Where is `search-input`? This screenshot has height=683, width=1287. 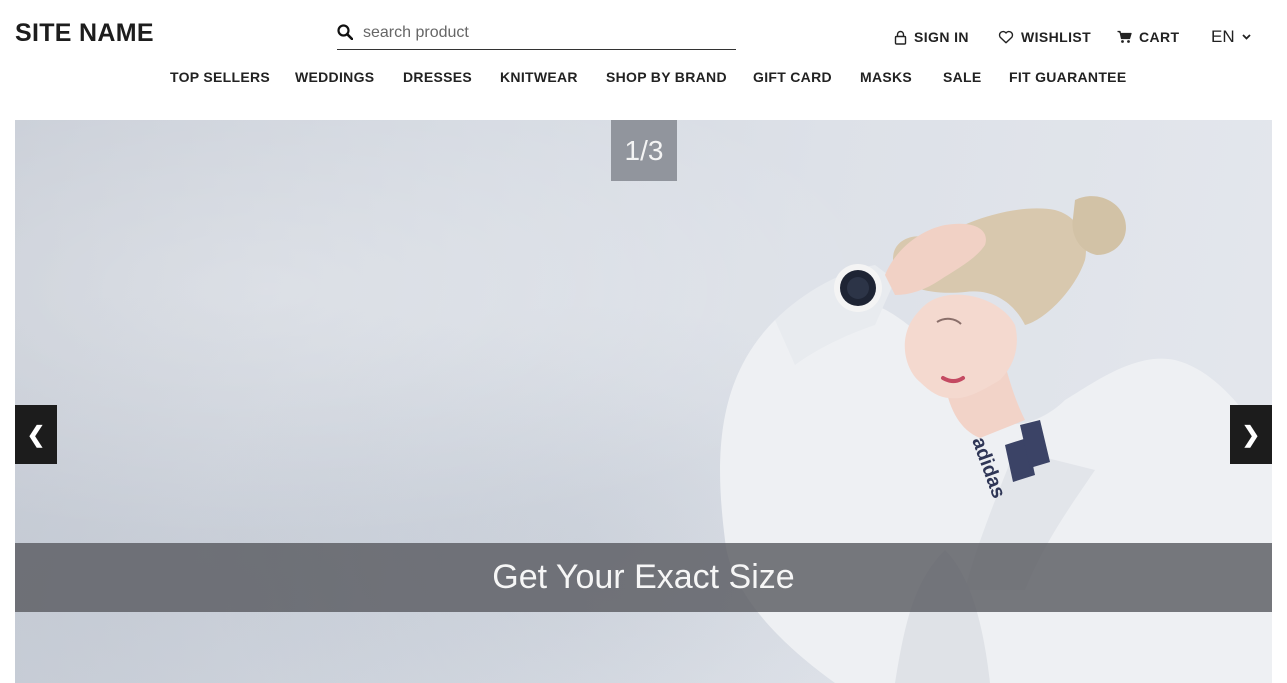
search-input is located at coordinates (543, 33).